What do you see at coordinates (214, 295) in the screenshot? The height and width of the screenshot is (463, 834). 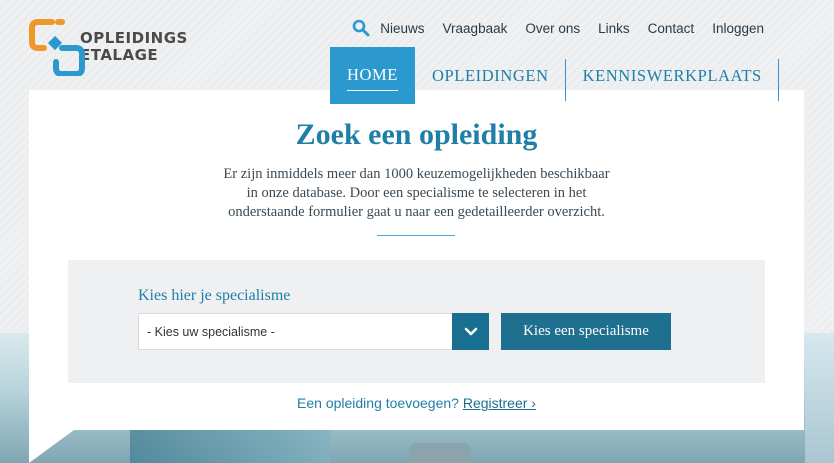 I see `specialism-label: Kies hier je specialisme` at bounding box center [214, 295].